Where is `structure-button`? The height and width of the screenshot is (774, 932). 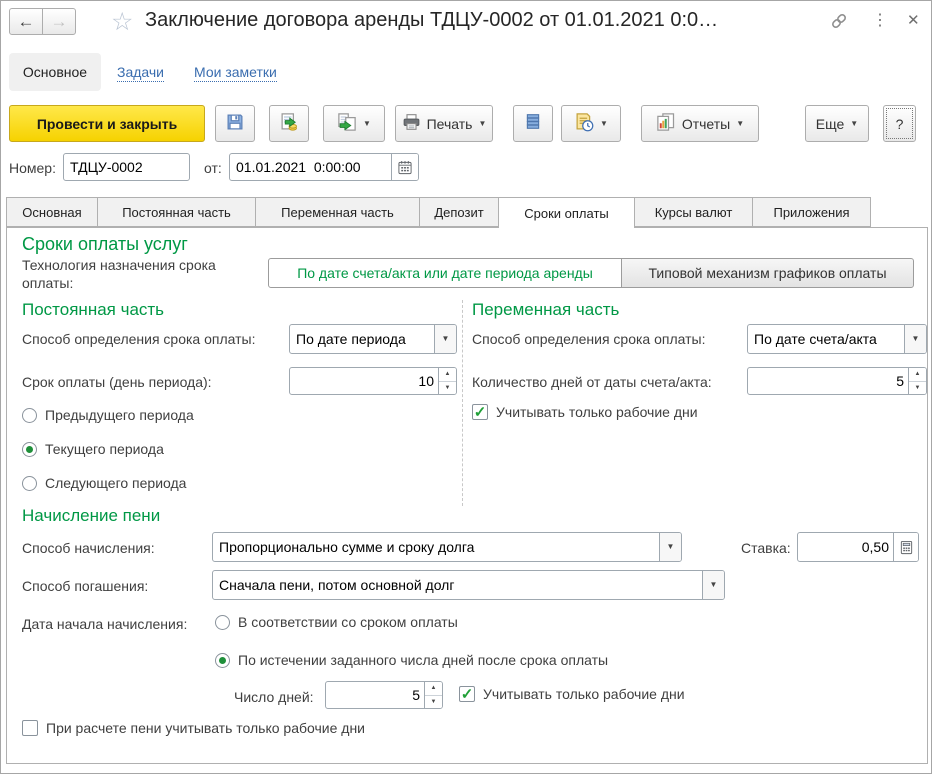
structure-button is located at coordinates (533, 123).